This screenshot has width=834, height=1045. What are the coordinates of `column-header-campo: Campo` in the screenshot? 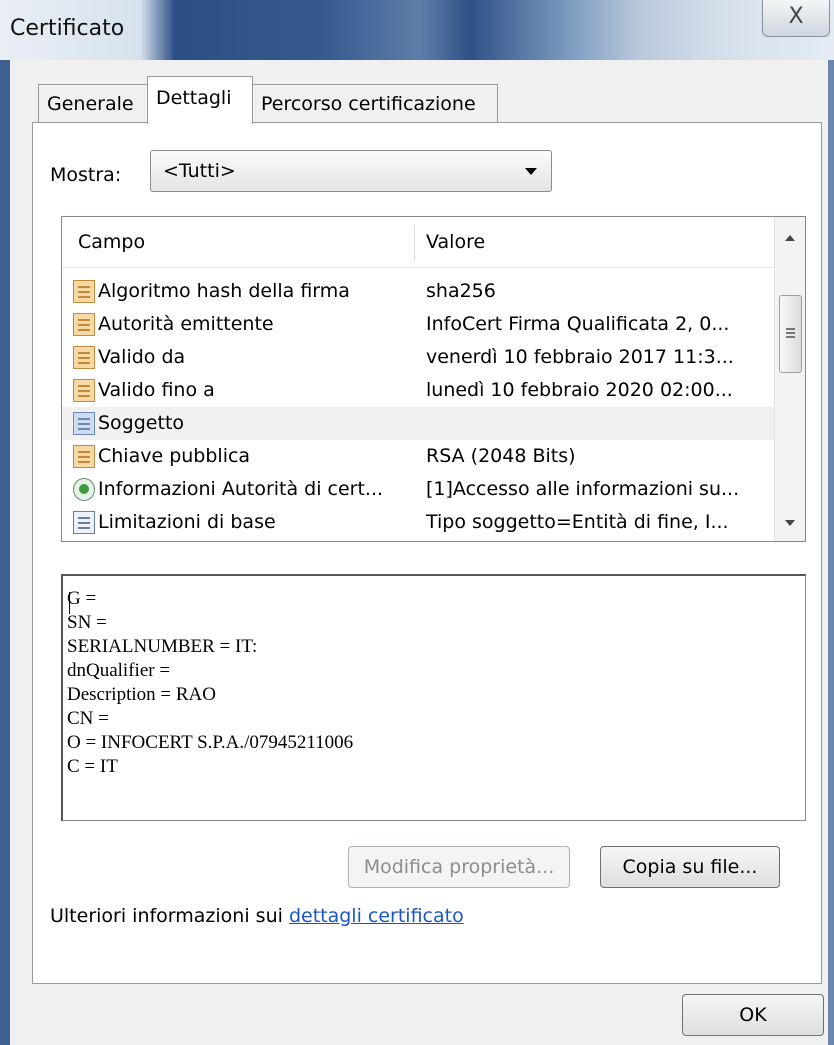 It's located at (111, 242).